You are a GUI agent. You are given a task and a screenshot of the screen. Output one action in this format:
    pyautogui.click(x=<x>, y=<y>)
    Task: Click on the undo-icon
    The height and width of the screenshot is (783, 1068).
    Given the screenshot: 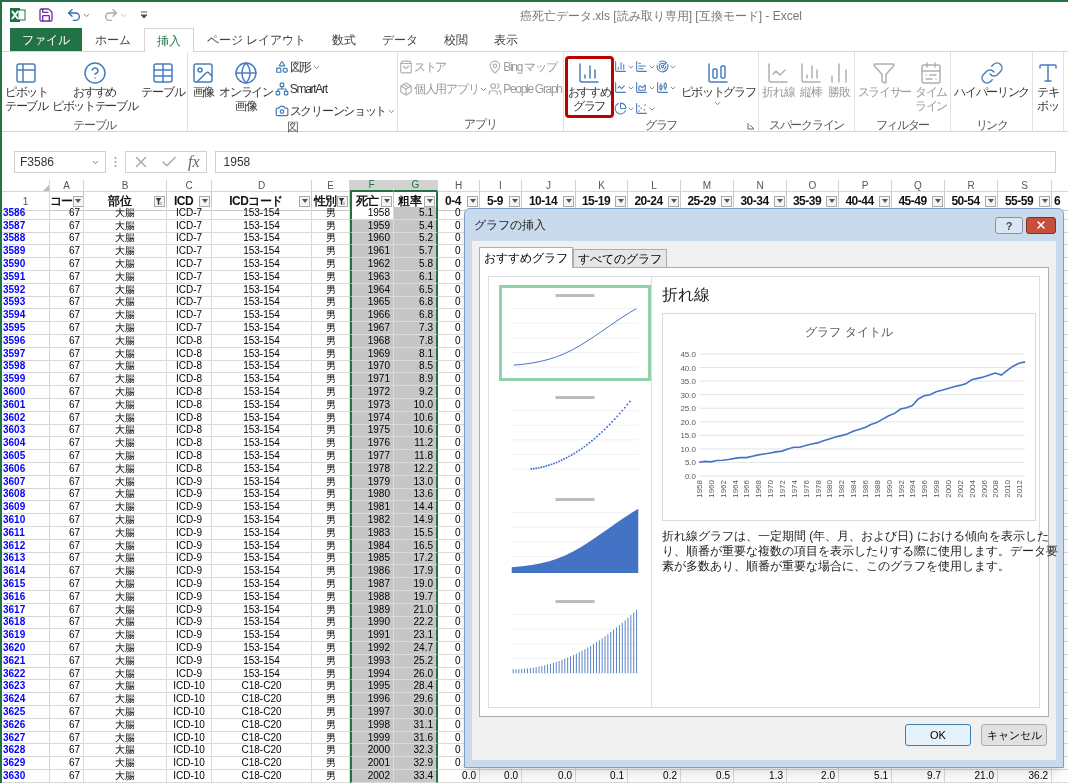 What is the action you would take?
    pyautogui.click(x=74, y=15)
    